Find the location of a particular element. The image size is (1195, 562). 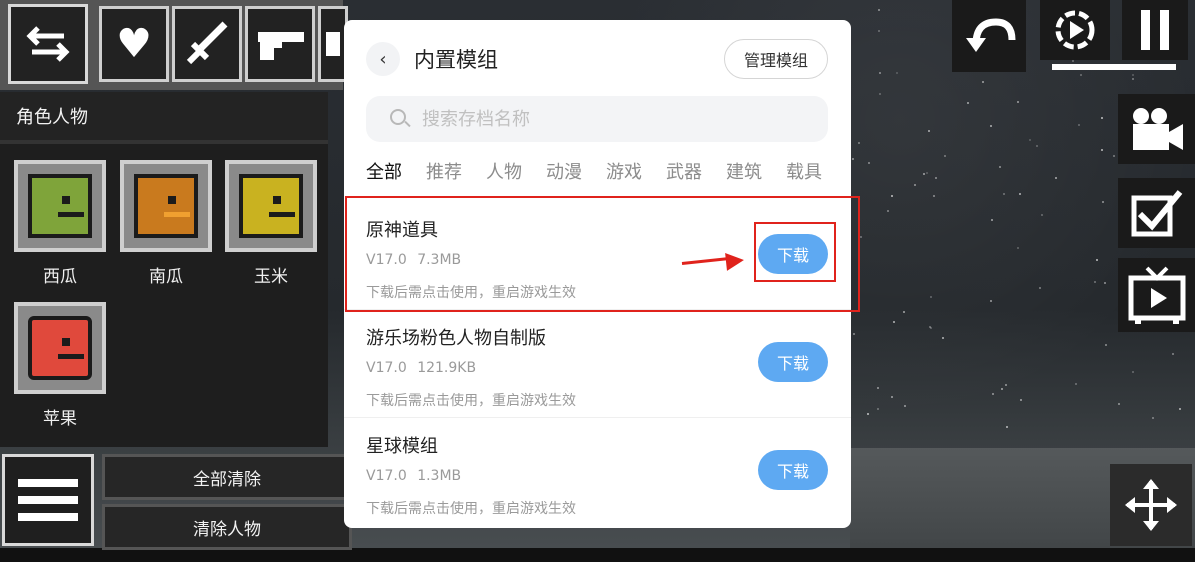

tv-button is located at coordinates (1156, 295).